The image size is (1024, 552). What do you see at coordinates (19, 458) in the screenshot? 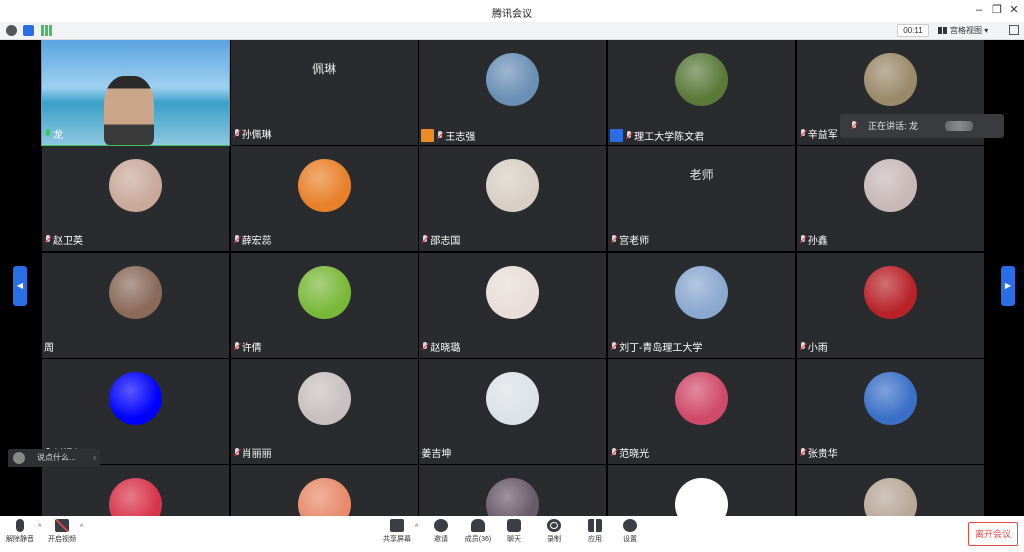
I see `emoji-icon` at bounding box center [19, 458].